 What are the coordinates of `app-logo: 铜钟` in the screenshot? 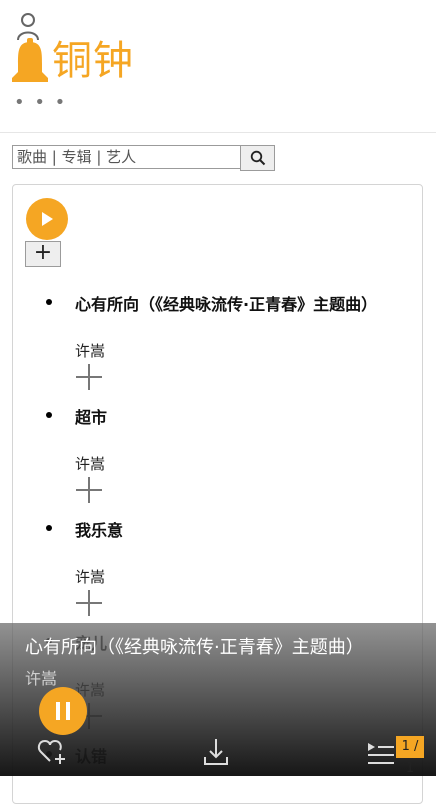 It's located at (72, 61).